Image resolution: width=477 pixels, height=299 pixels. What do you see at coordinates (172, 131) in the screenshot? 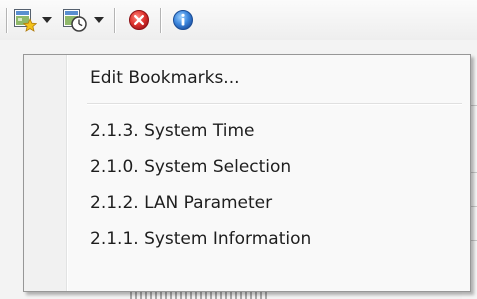
I see `menu-item-label: 2.1.3. System Time` at bounding box center [172, 131].